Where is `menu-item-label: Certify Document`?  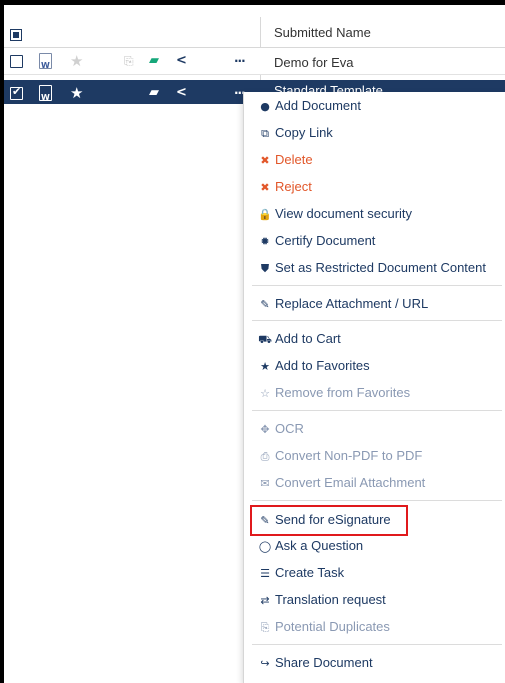 menu-item-label: Certify Document is located at coordinates (325, 240).